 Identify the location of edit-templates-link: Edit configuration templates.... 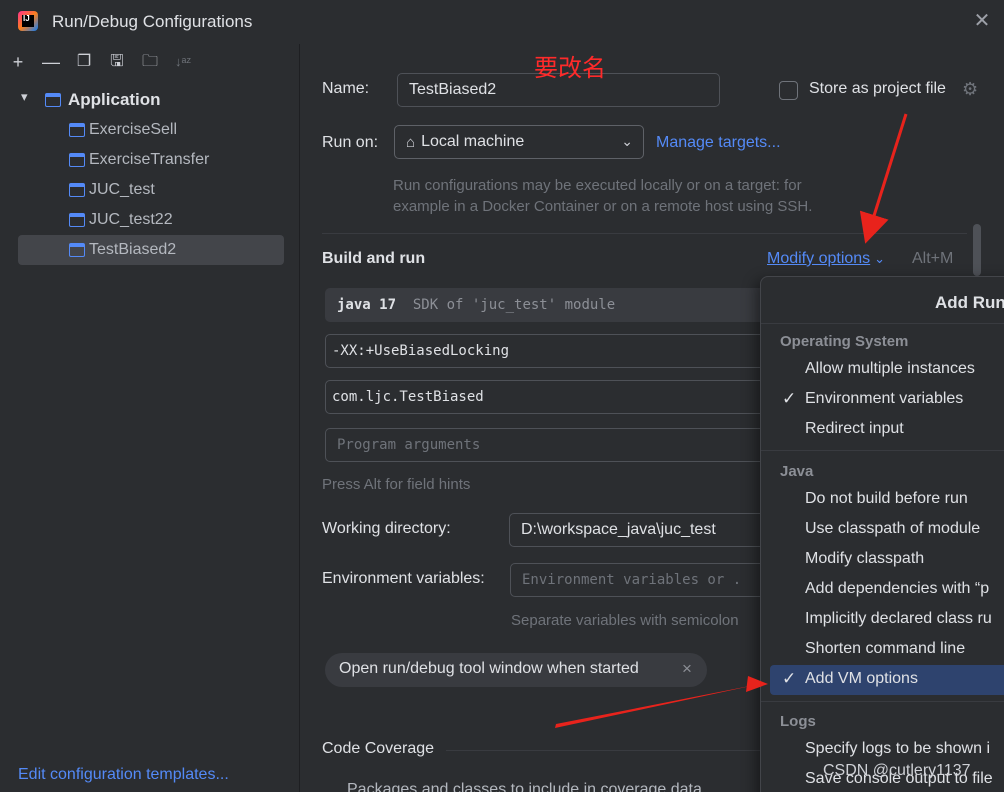
(123, 775).